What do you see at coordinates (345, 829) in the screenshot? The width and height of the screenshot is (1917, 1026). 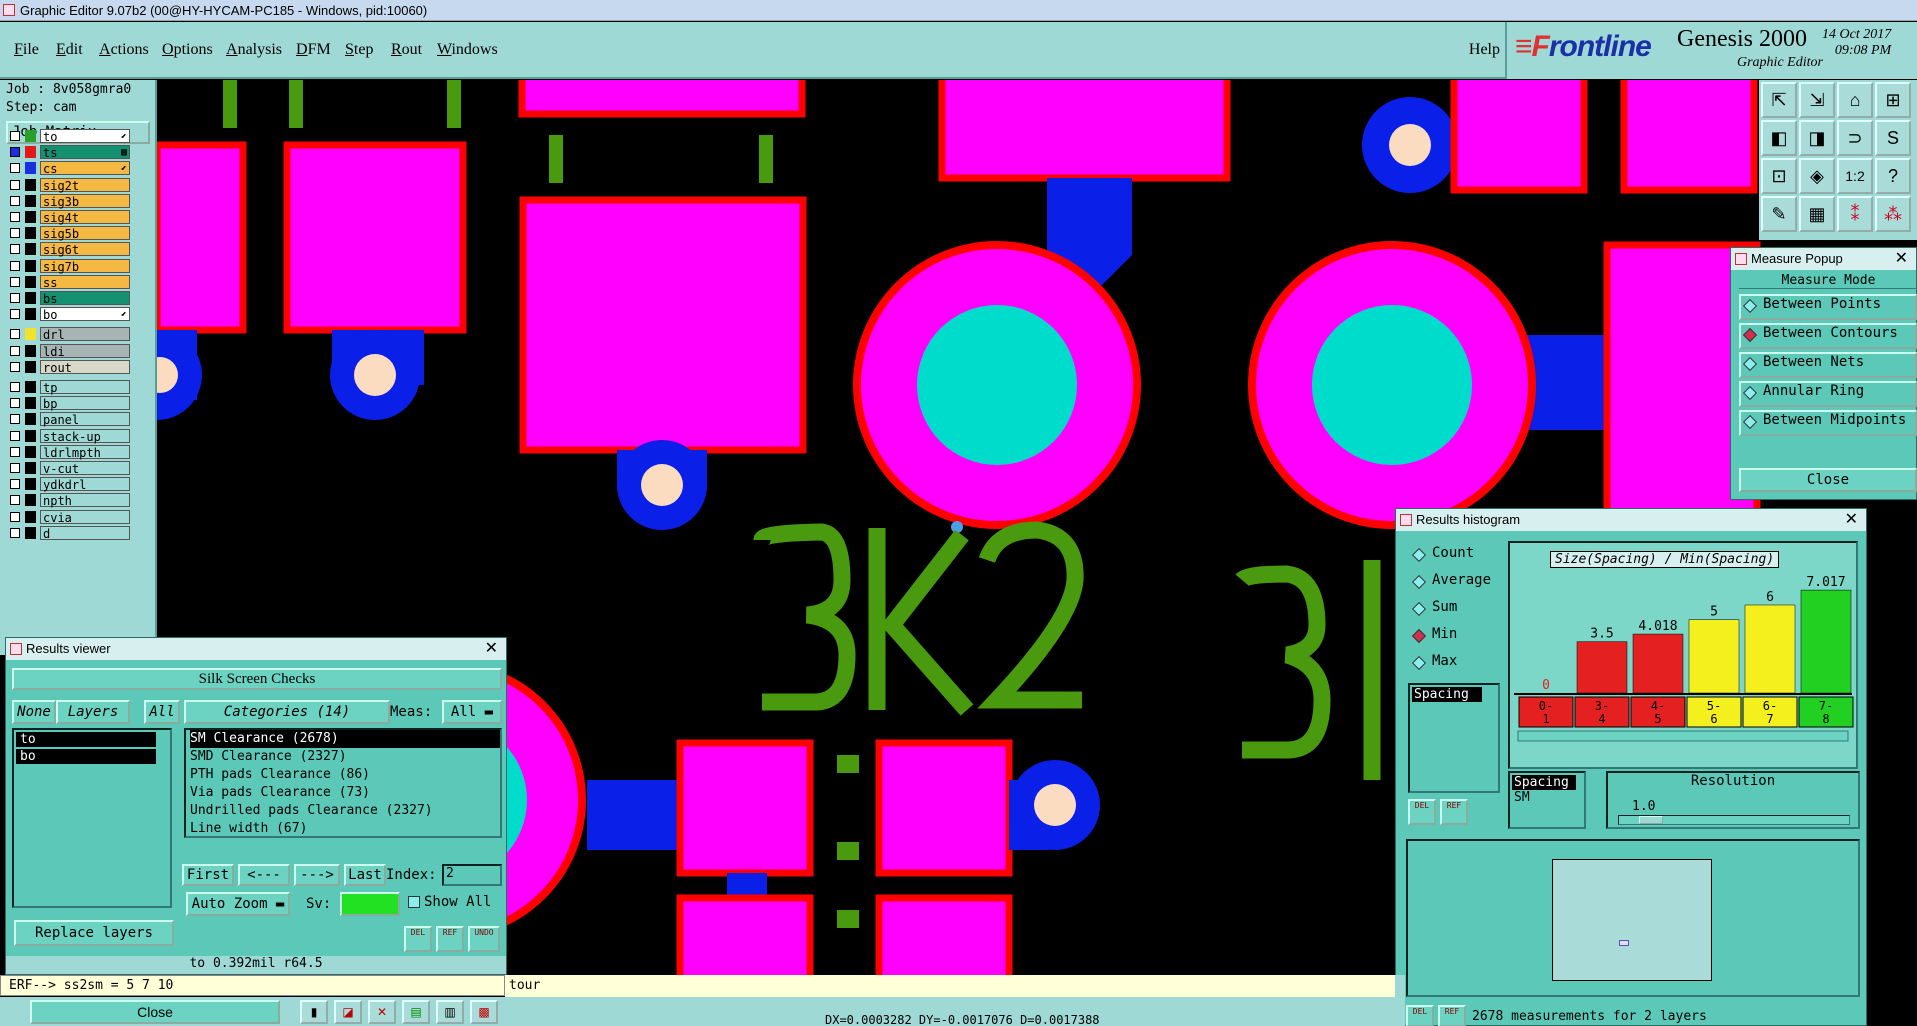 I see `category-item: Line width (67)` at bounding box center [345, 829].